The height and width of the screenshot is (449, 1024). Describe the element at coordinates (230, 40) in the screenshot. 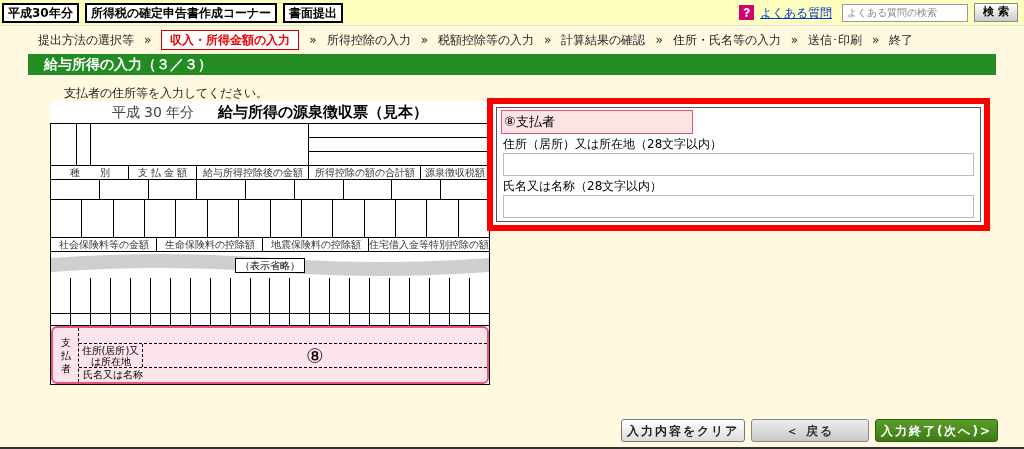

I see `step-label: 収入・所得金額の入力` at that location.